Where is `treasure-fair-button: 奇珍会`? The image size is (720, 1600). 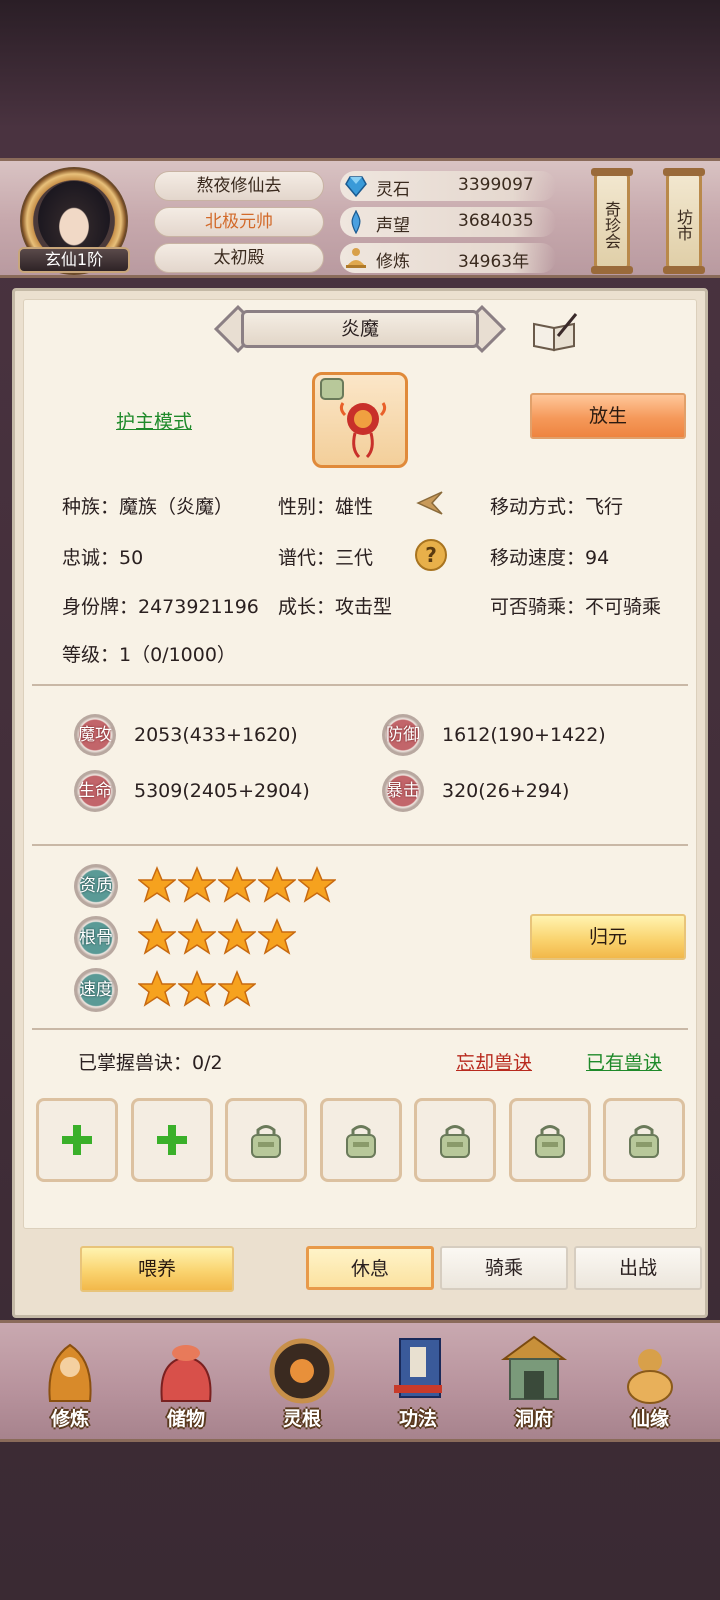 treasure-fair-button: 奇珍会 is located at coordinates (612, 221).